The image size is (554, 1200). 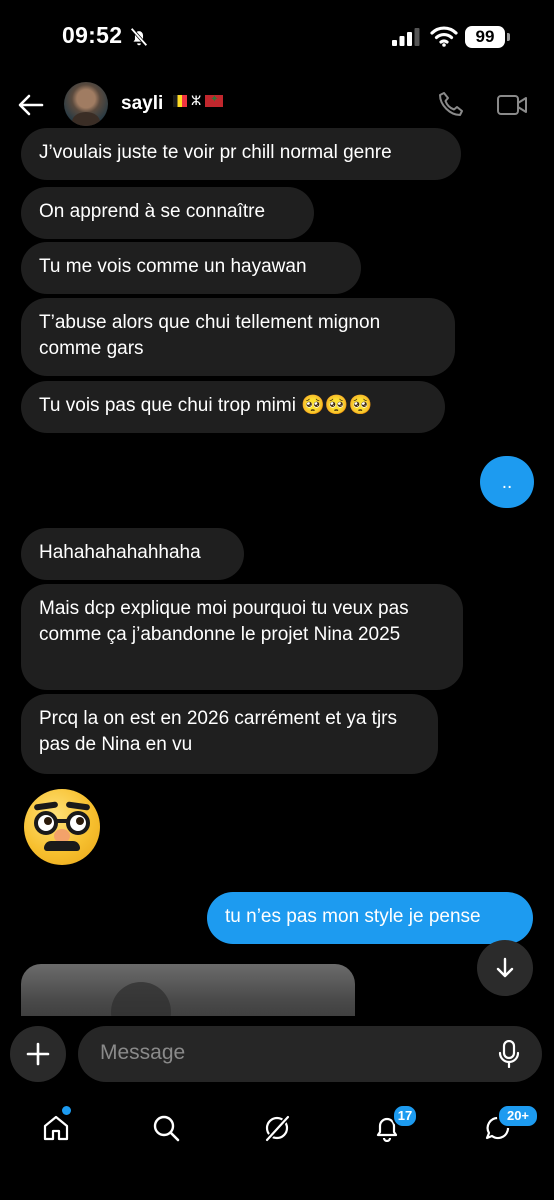 I want to click on belgium-flag-icon, so click(x=180, y=101).